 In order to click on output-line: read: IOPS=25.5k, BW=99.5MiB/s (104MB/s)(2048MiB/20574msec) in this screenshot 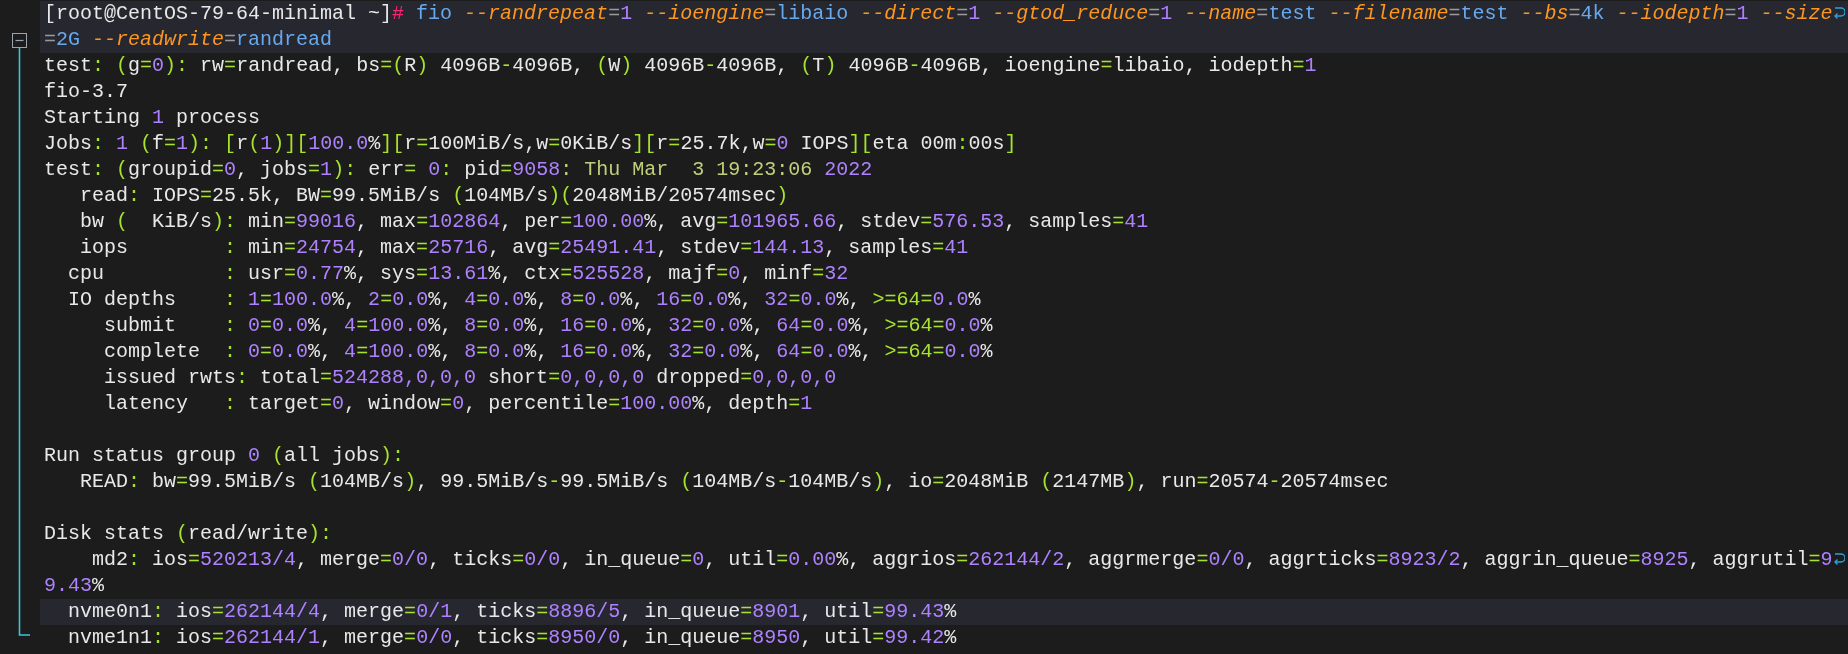, I will do `click(434, 196)`.